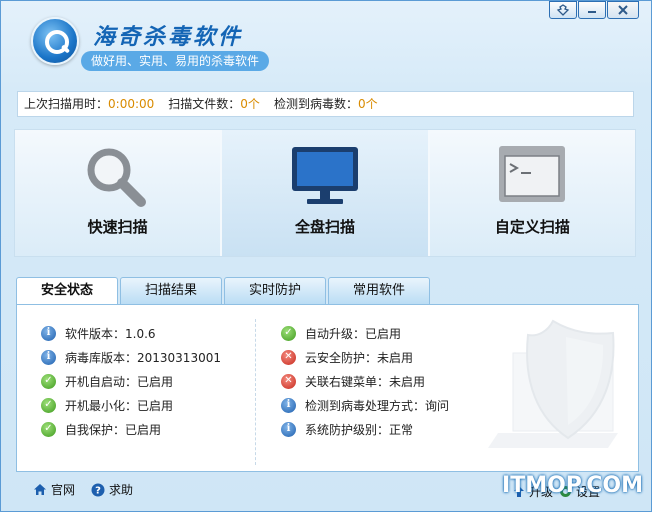 The height and width of the screenshot is (512, 652). Describe the element at coordinates (168, 37) in the screenshot. I see `app-title: 海奇杀毒软件` at that location.